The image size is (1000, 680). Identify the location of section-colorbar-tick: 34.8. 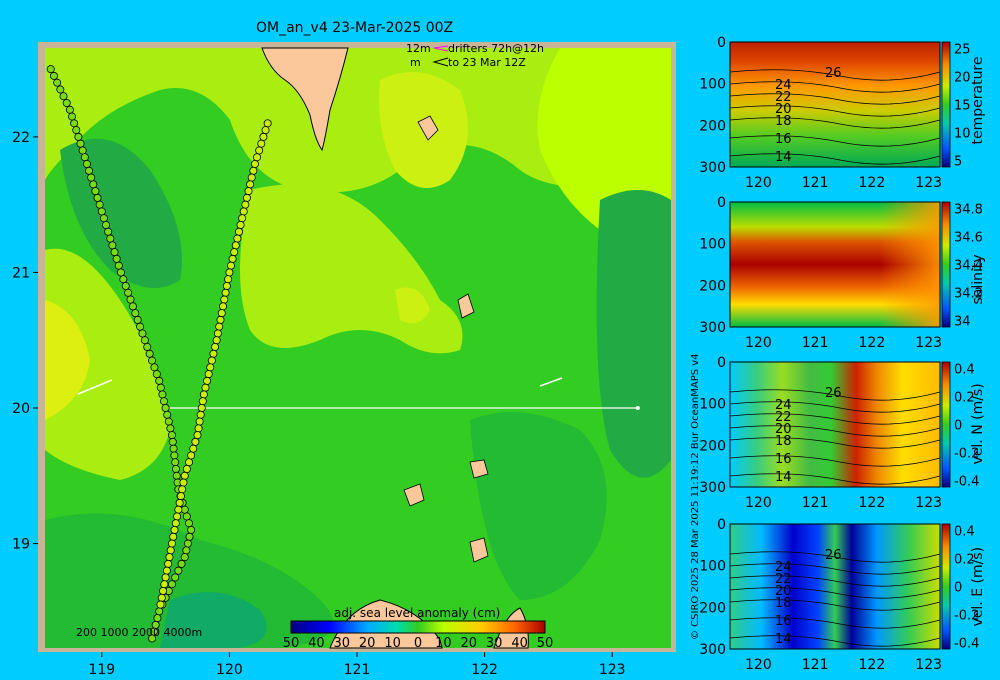
(968, 210).